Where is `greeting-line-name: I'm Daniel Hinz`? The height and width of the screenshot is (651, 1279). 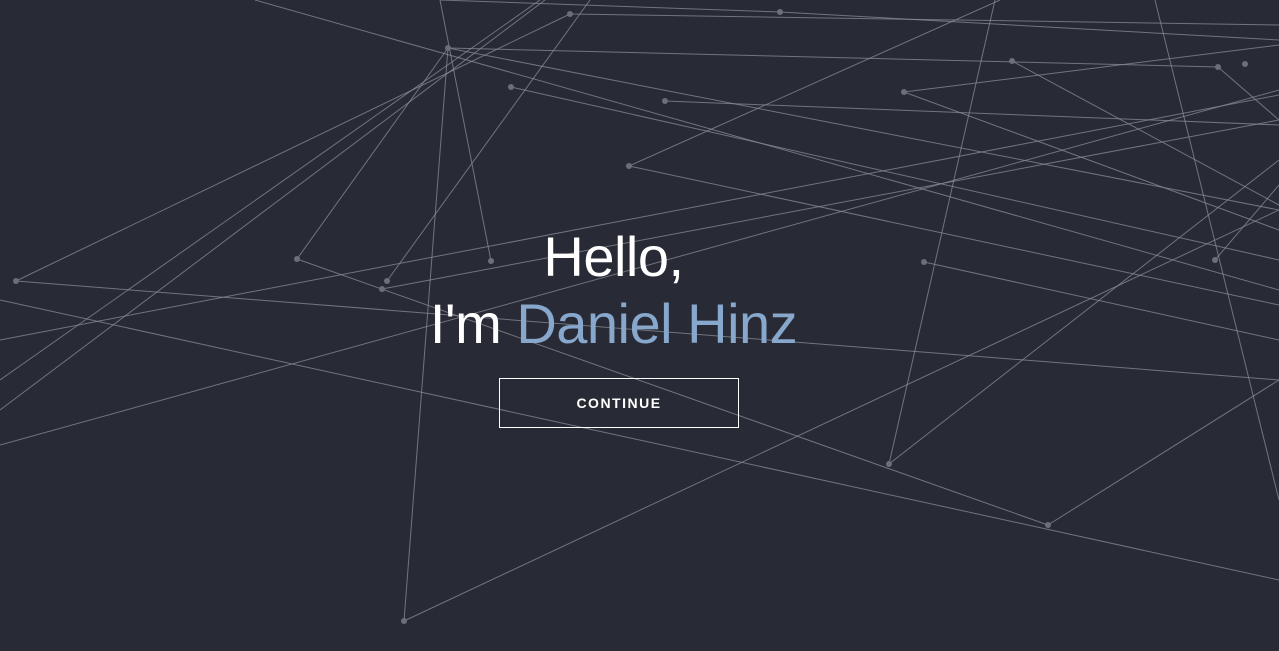
greeting-line-name: I'm Daniel Hinz is located at coordinates (613, 324).